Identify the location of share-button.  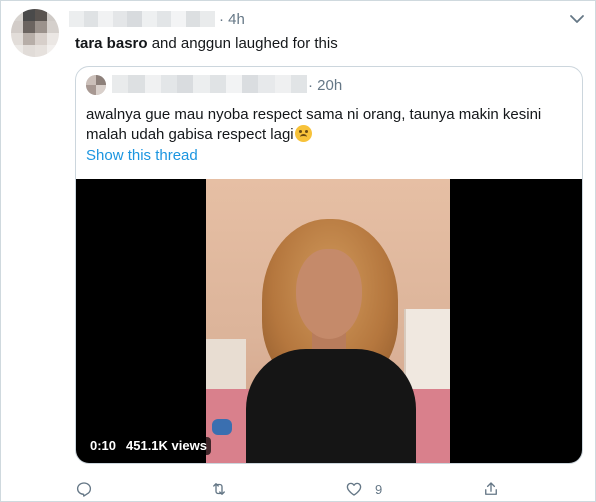
(491, 489).